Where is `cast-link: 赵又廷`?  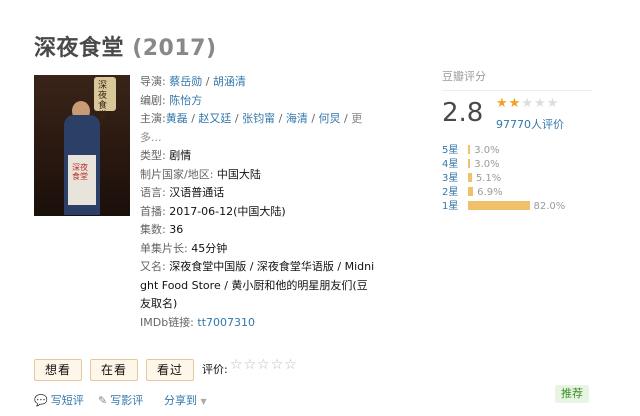
cast-link: 赵又廷 is located at coordinates (214, 118).